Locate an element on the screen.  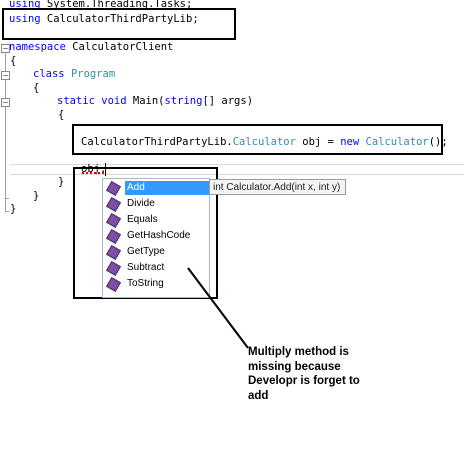
annotation-line: missing because is located at coordinates (294, 366).